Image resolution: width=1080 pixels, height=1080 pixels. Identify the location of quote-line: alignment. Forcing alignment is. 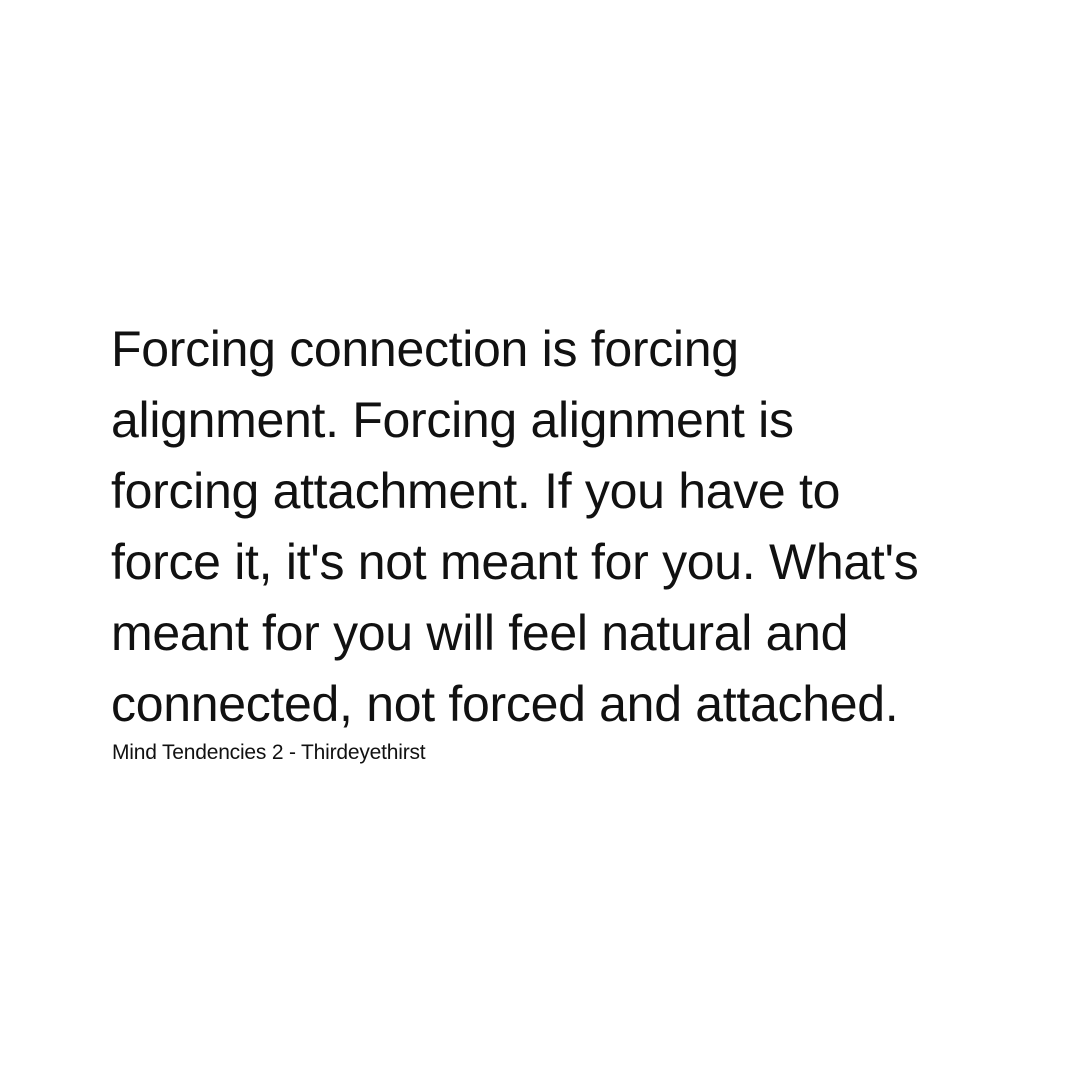
(452, 420).